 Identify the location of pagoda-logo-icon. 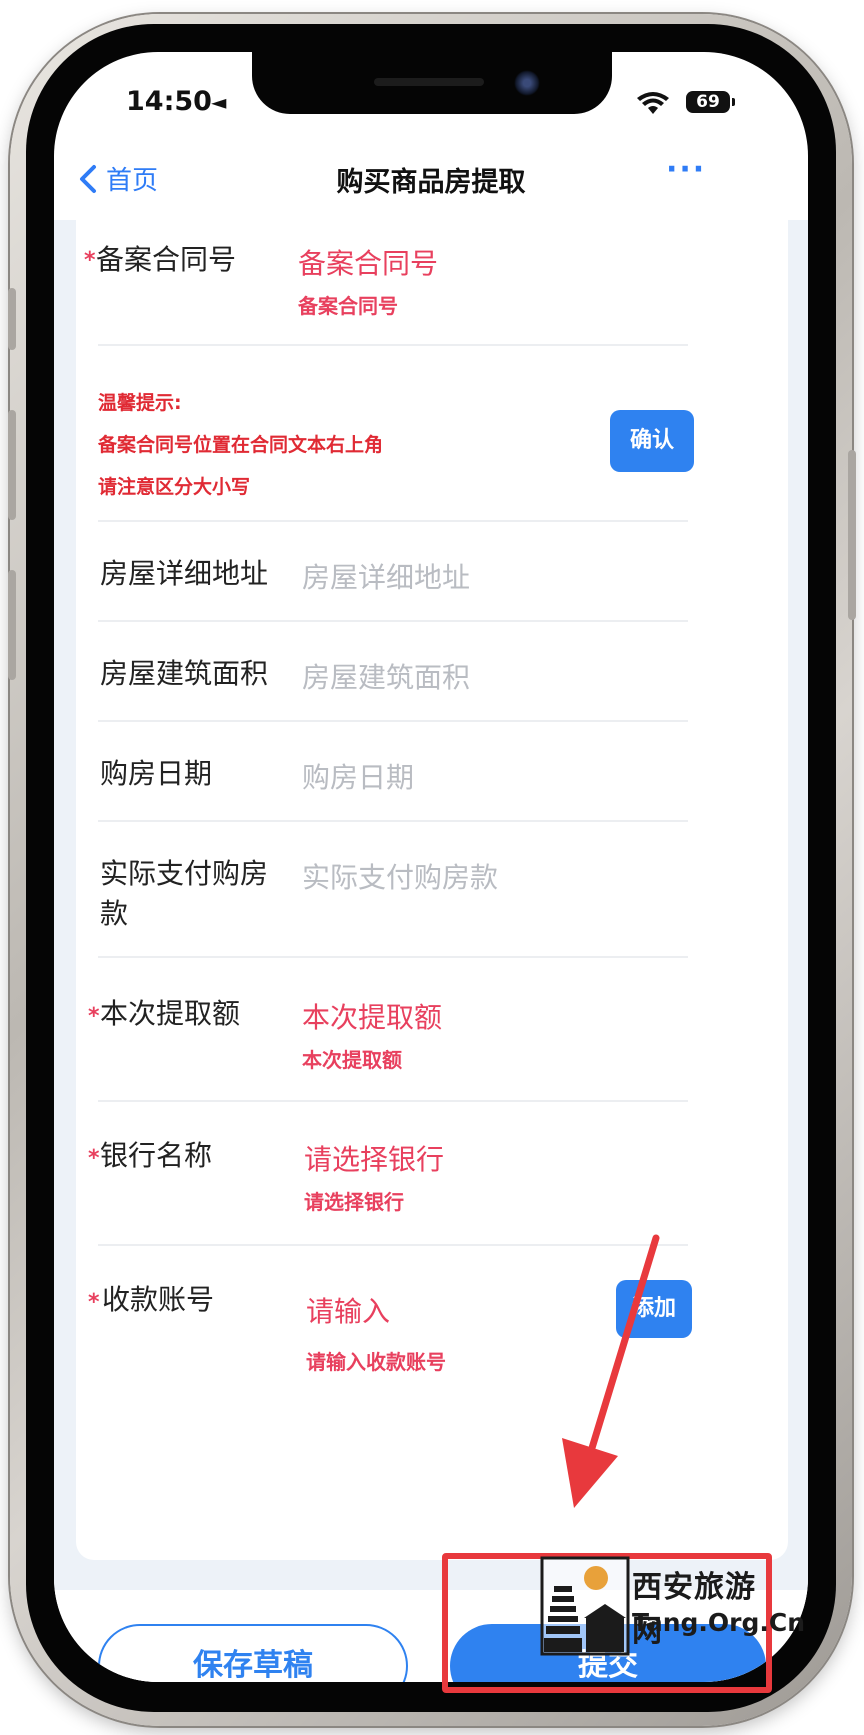
(585, 1606).